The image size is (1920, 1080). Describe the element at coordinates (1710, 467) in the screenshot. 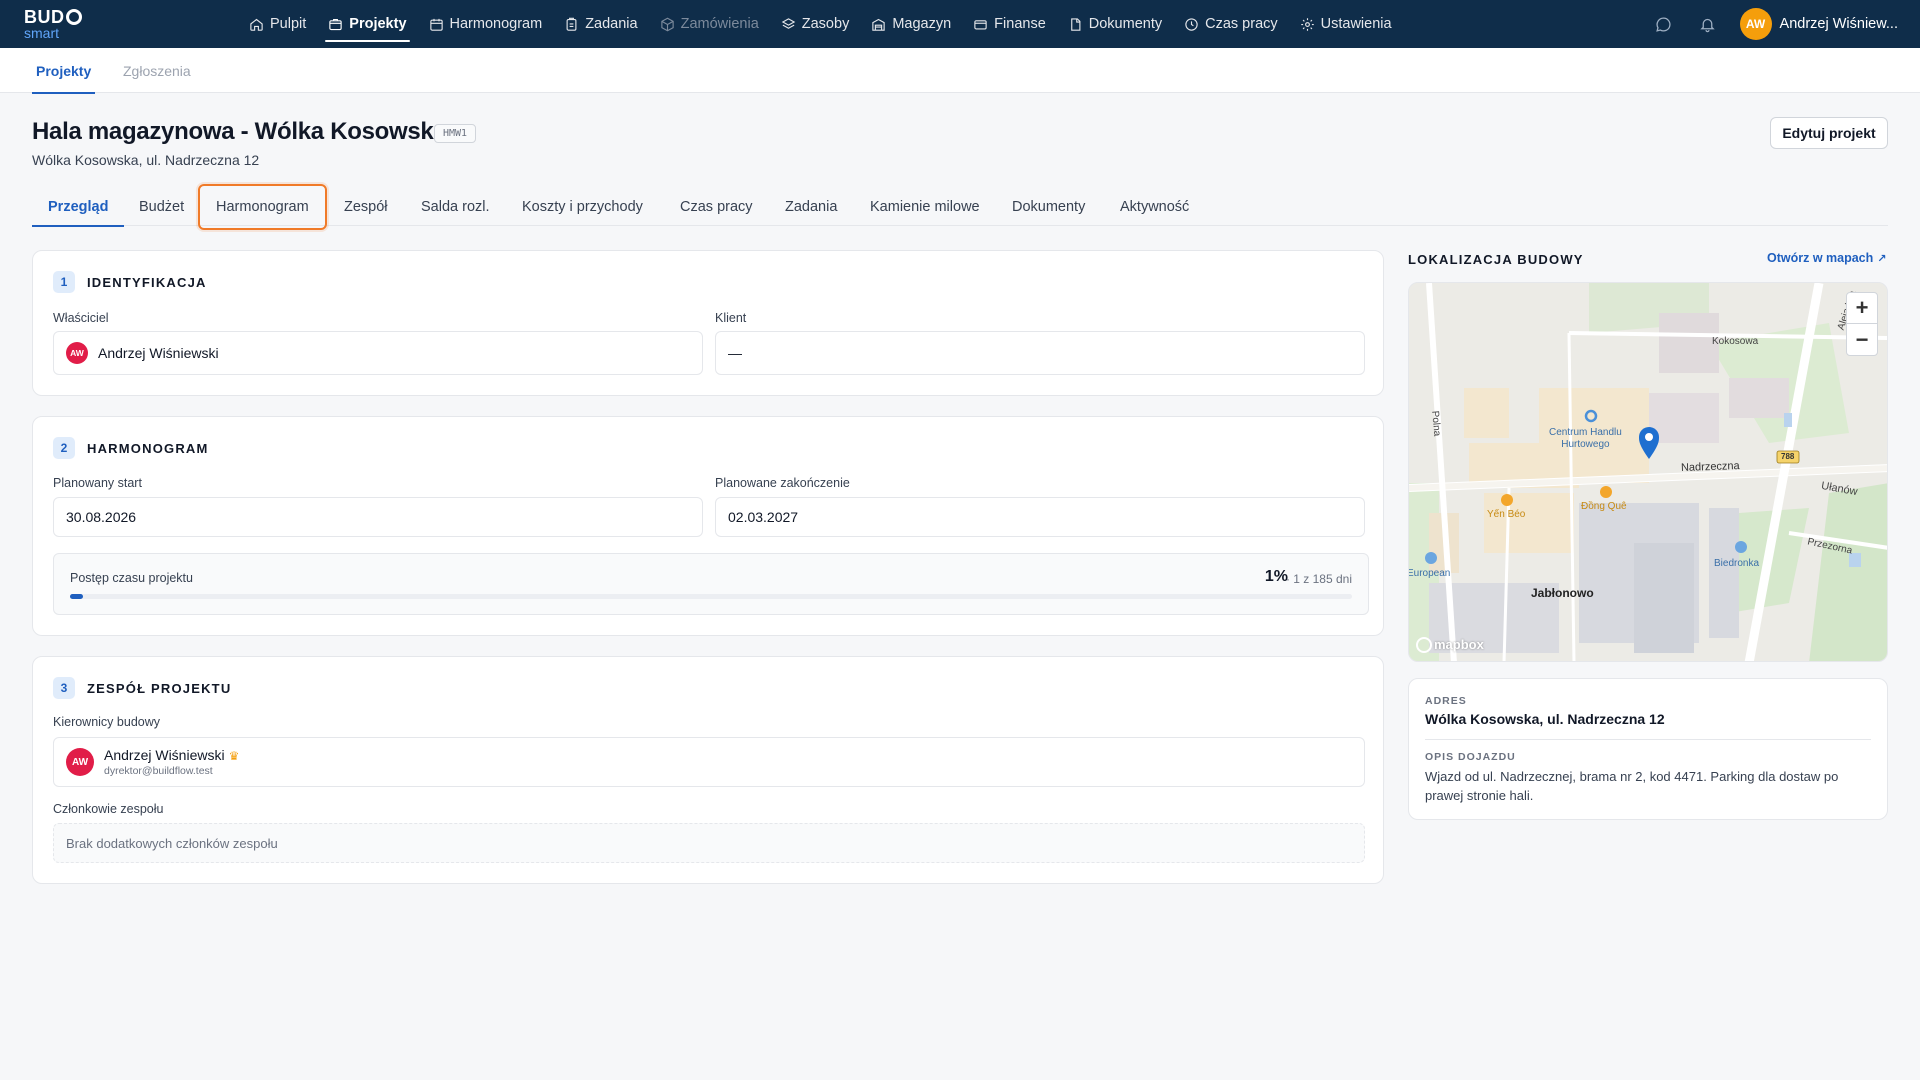

I see `map-label-nadrzeczna: Nadrzeczna` at that location.